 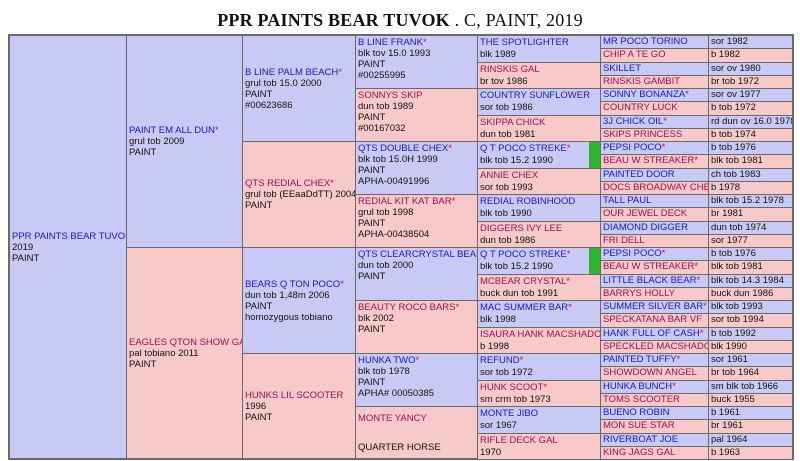 I want to click on horse-detail: b 1982, so click(x=726, y=54).